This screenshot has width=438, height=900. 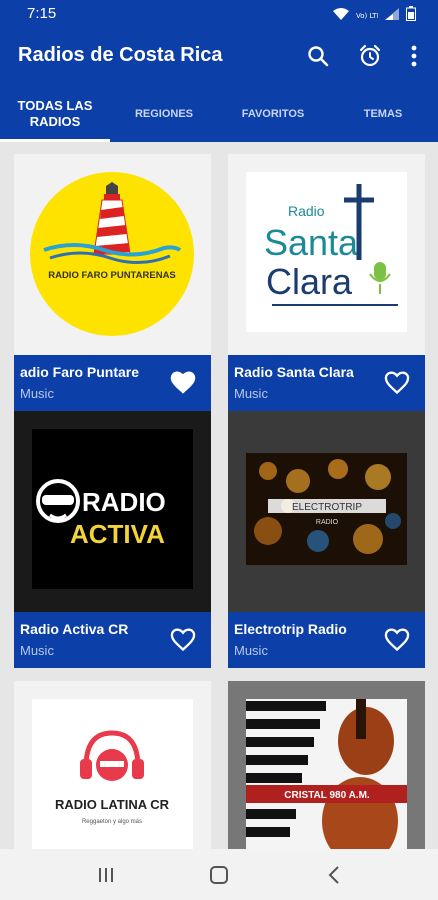 What do you see at coordinates (311, 242) in the screenshot?
I see `svg-text: Santa` at bounding box center [311, 242].